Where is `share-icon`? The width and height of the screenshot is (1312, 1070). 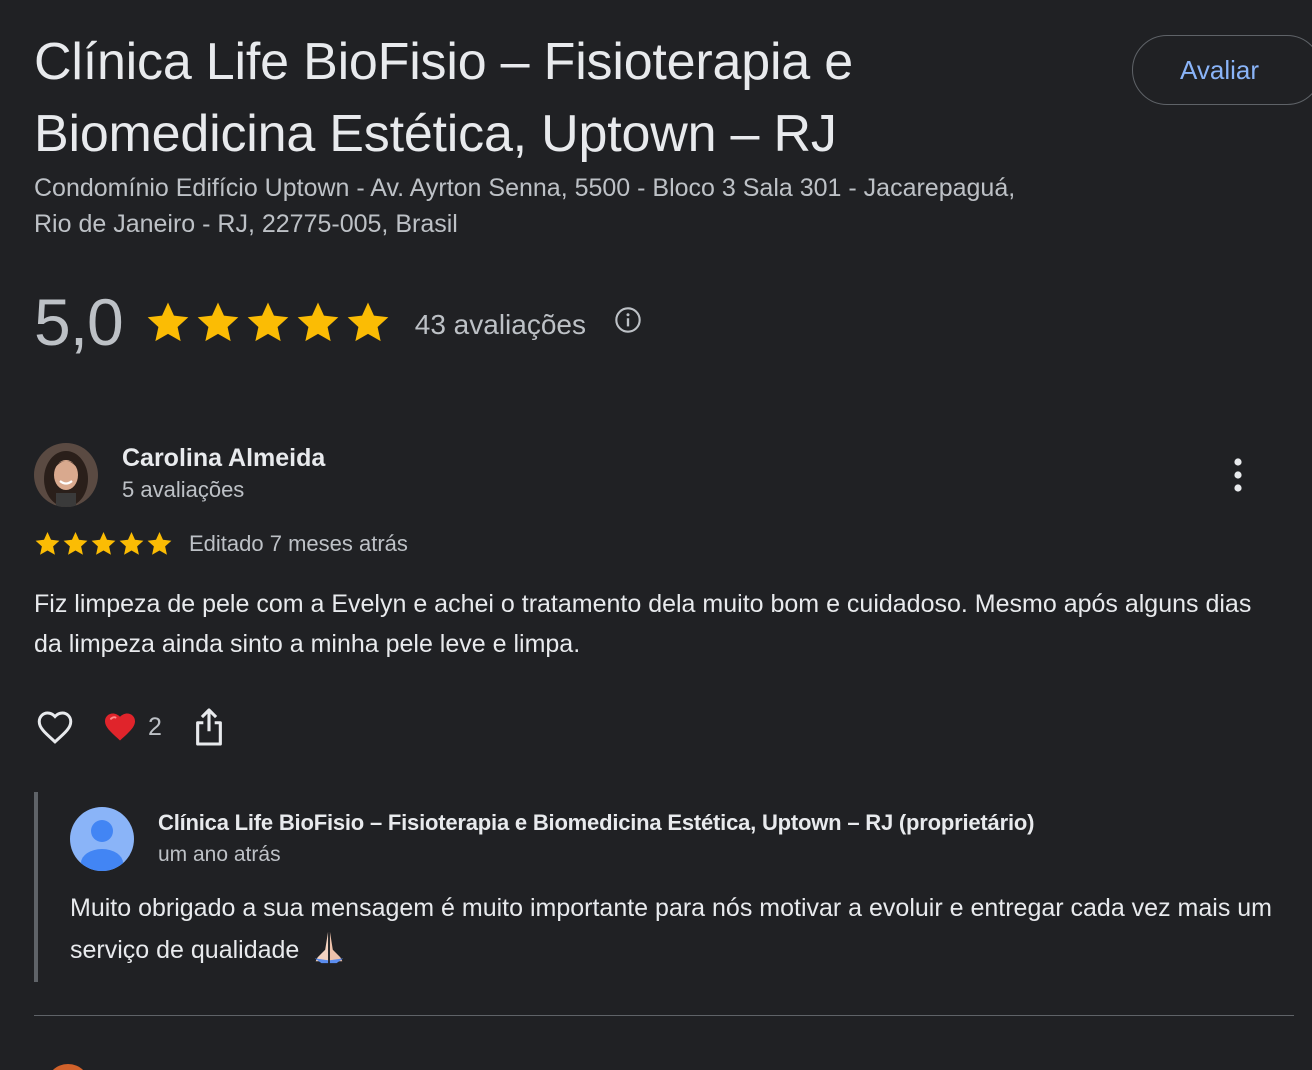 share-icon is located at coordinates (209, 727).